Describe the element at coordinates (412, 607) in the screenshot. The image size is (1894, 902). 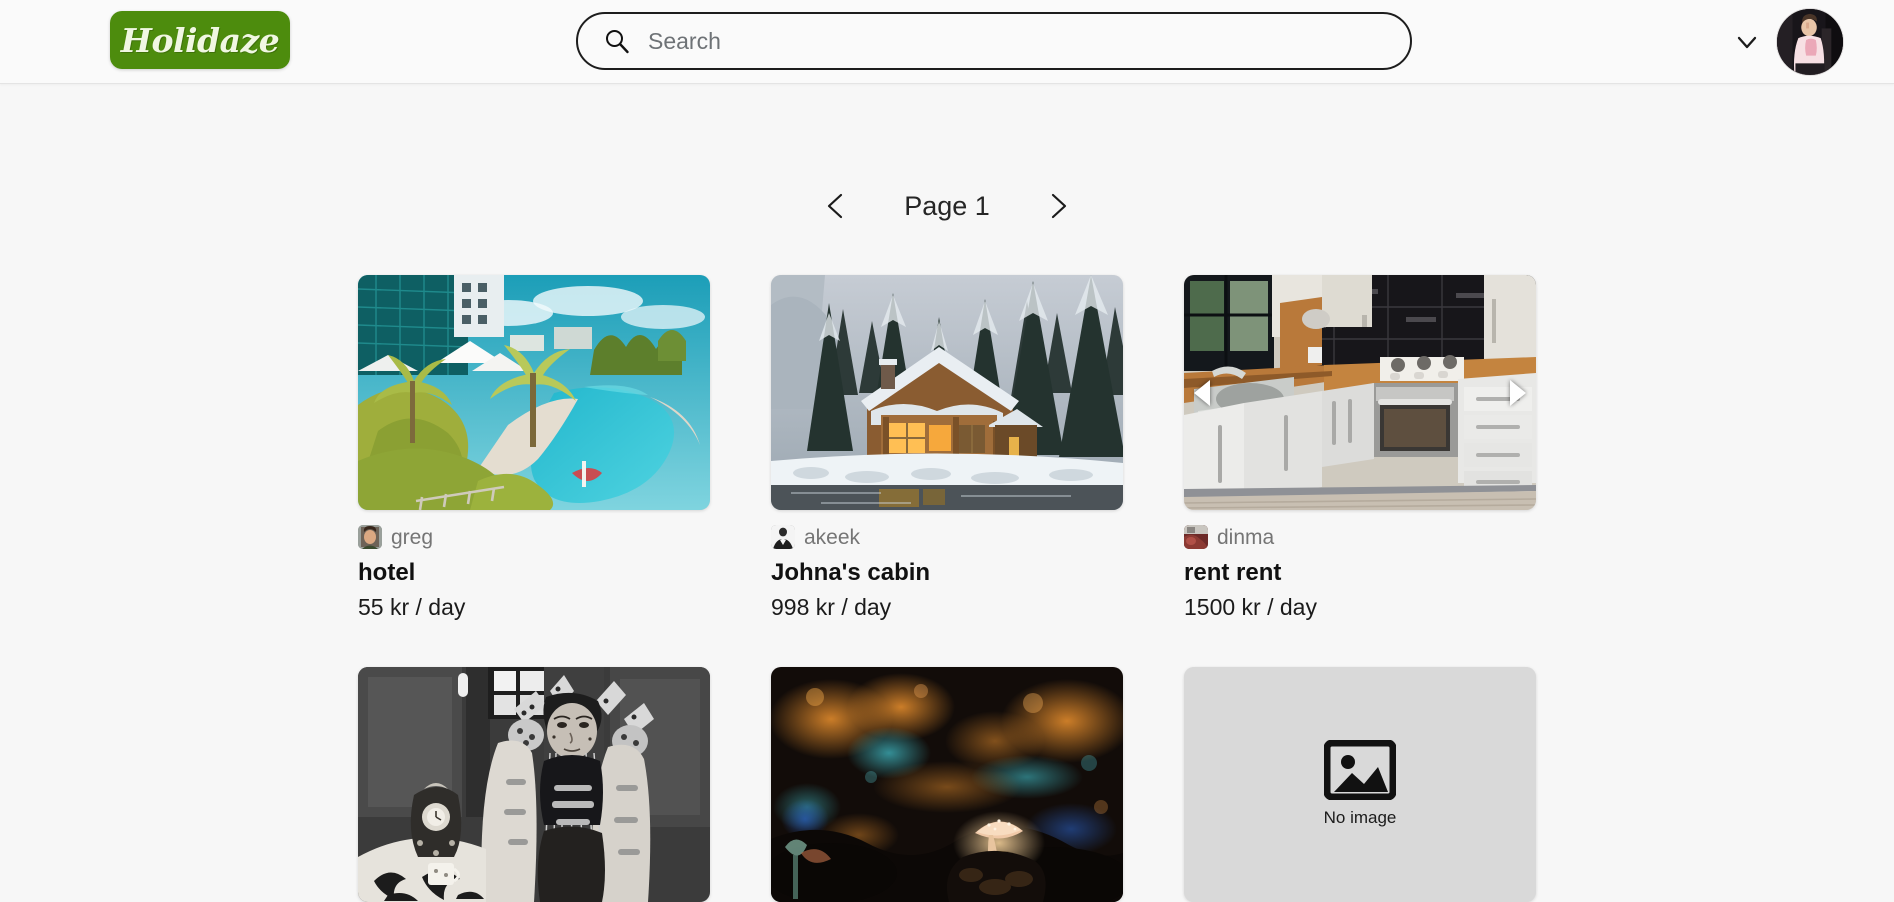
I see `listing-price: 55 kr / day` at that location.